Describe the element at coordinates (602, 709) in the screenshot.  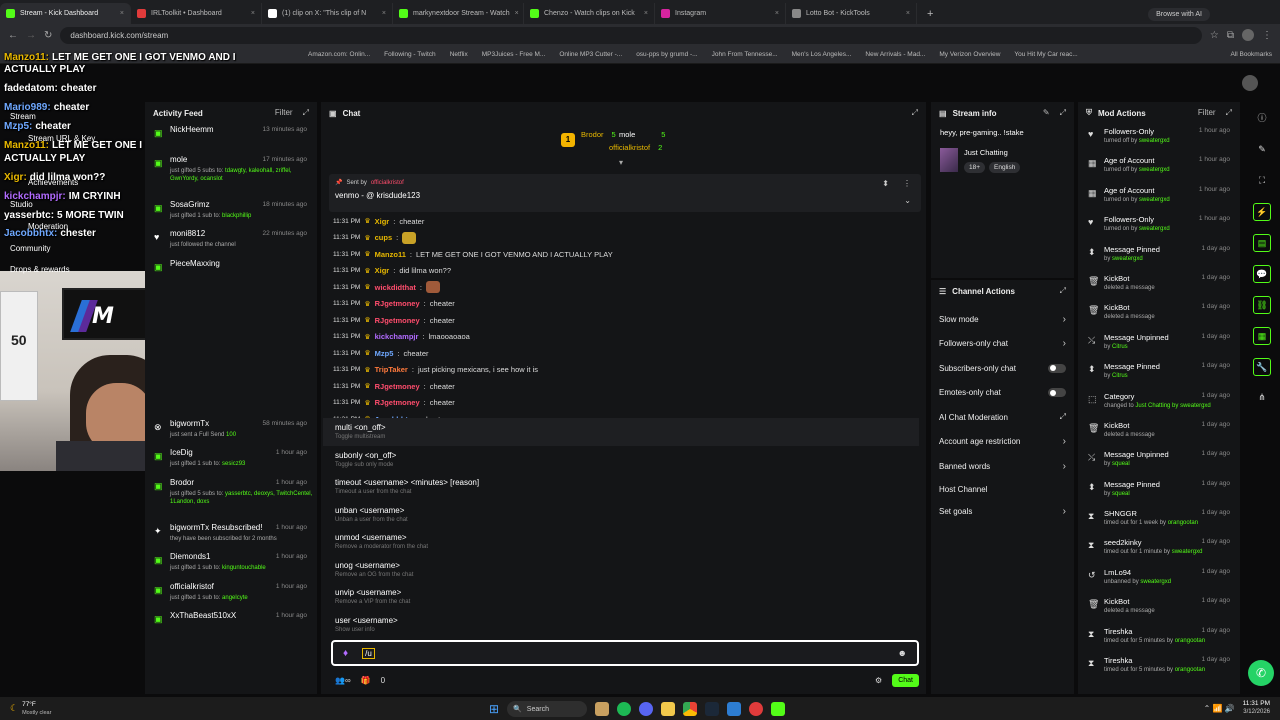
I see `app-icon` at that location.